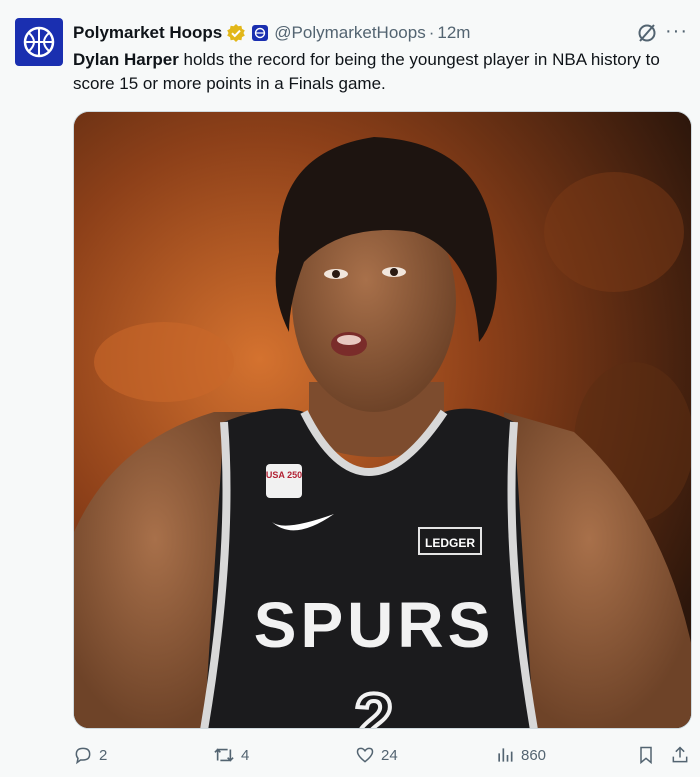 The image size is (700, 777). I want to click on repost-icon, so click(224, 755).